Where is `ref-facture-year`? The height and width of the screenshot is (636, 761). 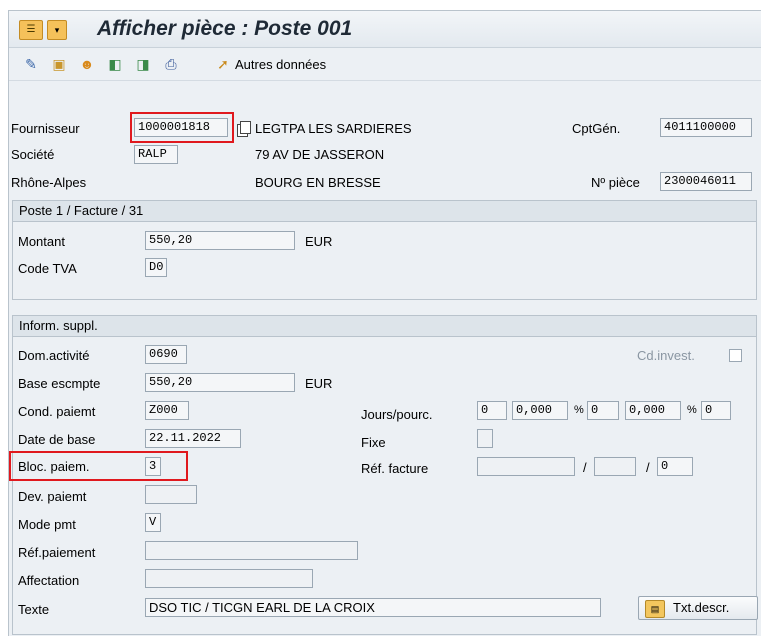 ref-facture-year is located at coordinates (615, 466).